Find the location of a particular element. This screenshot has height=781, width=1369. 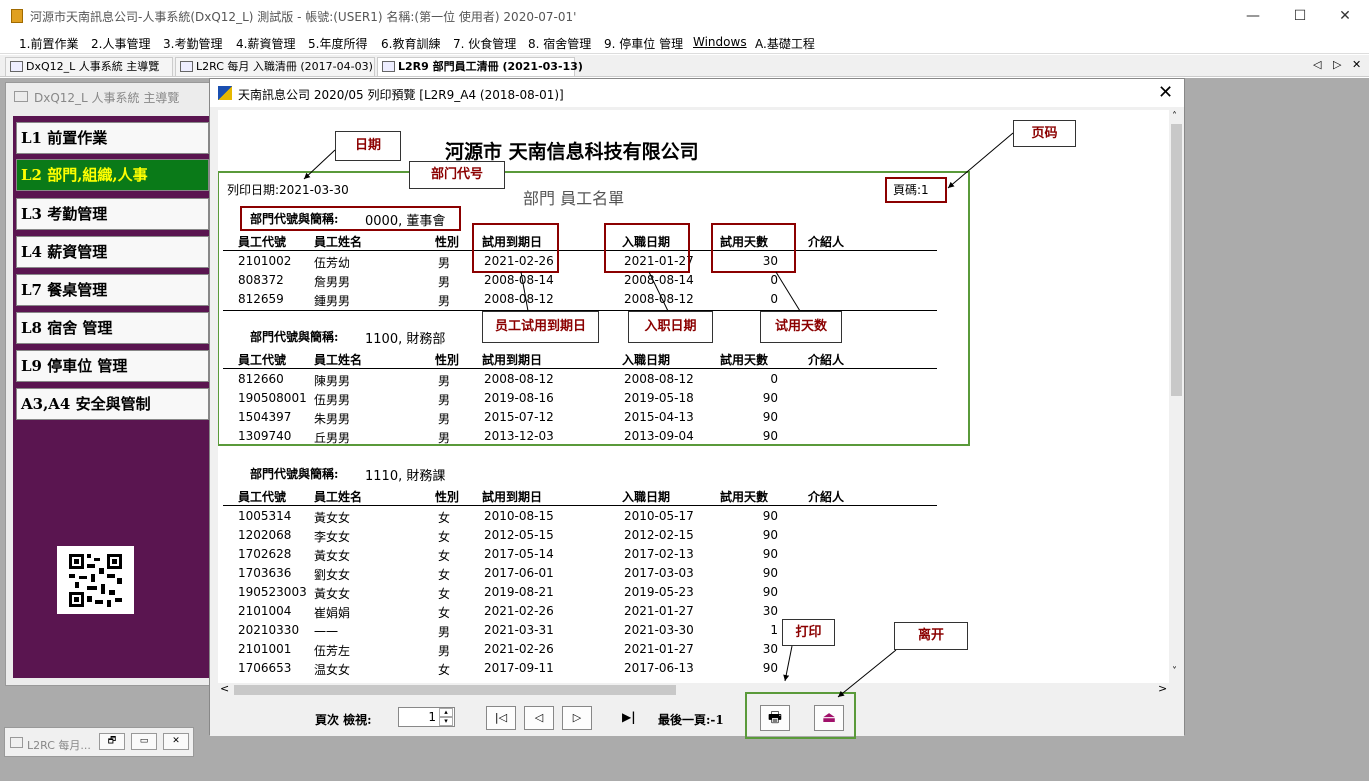

cell-employee-id: 1706653 is located at coordinates (265, 668).